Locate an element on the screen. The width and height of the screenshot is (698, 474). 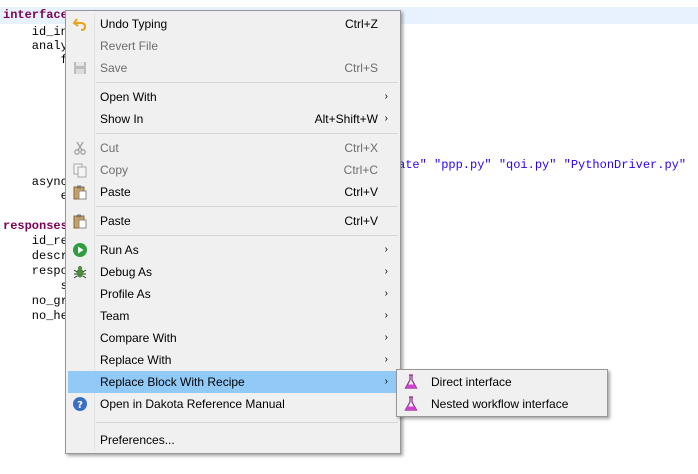
submenu-item-direct-interface: Direct interface is located at coordinates (502, 382).